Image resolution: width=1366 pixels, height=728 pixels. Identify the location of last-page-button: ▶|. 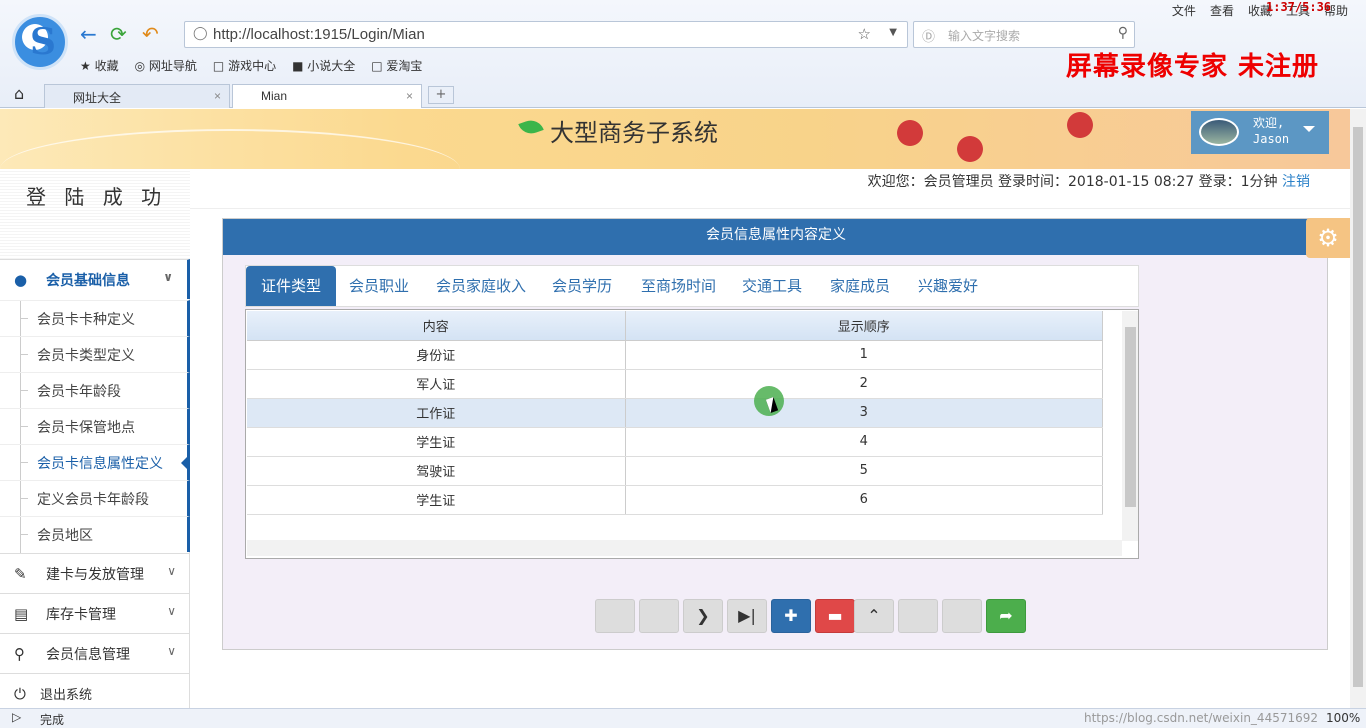
(747, 616).